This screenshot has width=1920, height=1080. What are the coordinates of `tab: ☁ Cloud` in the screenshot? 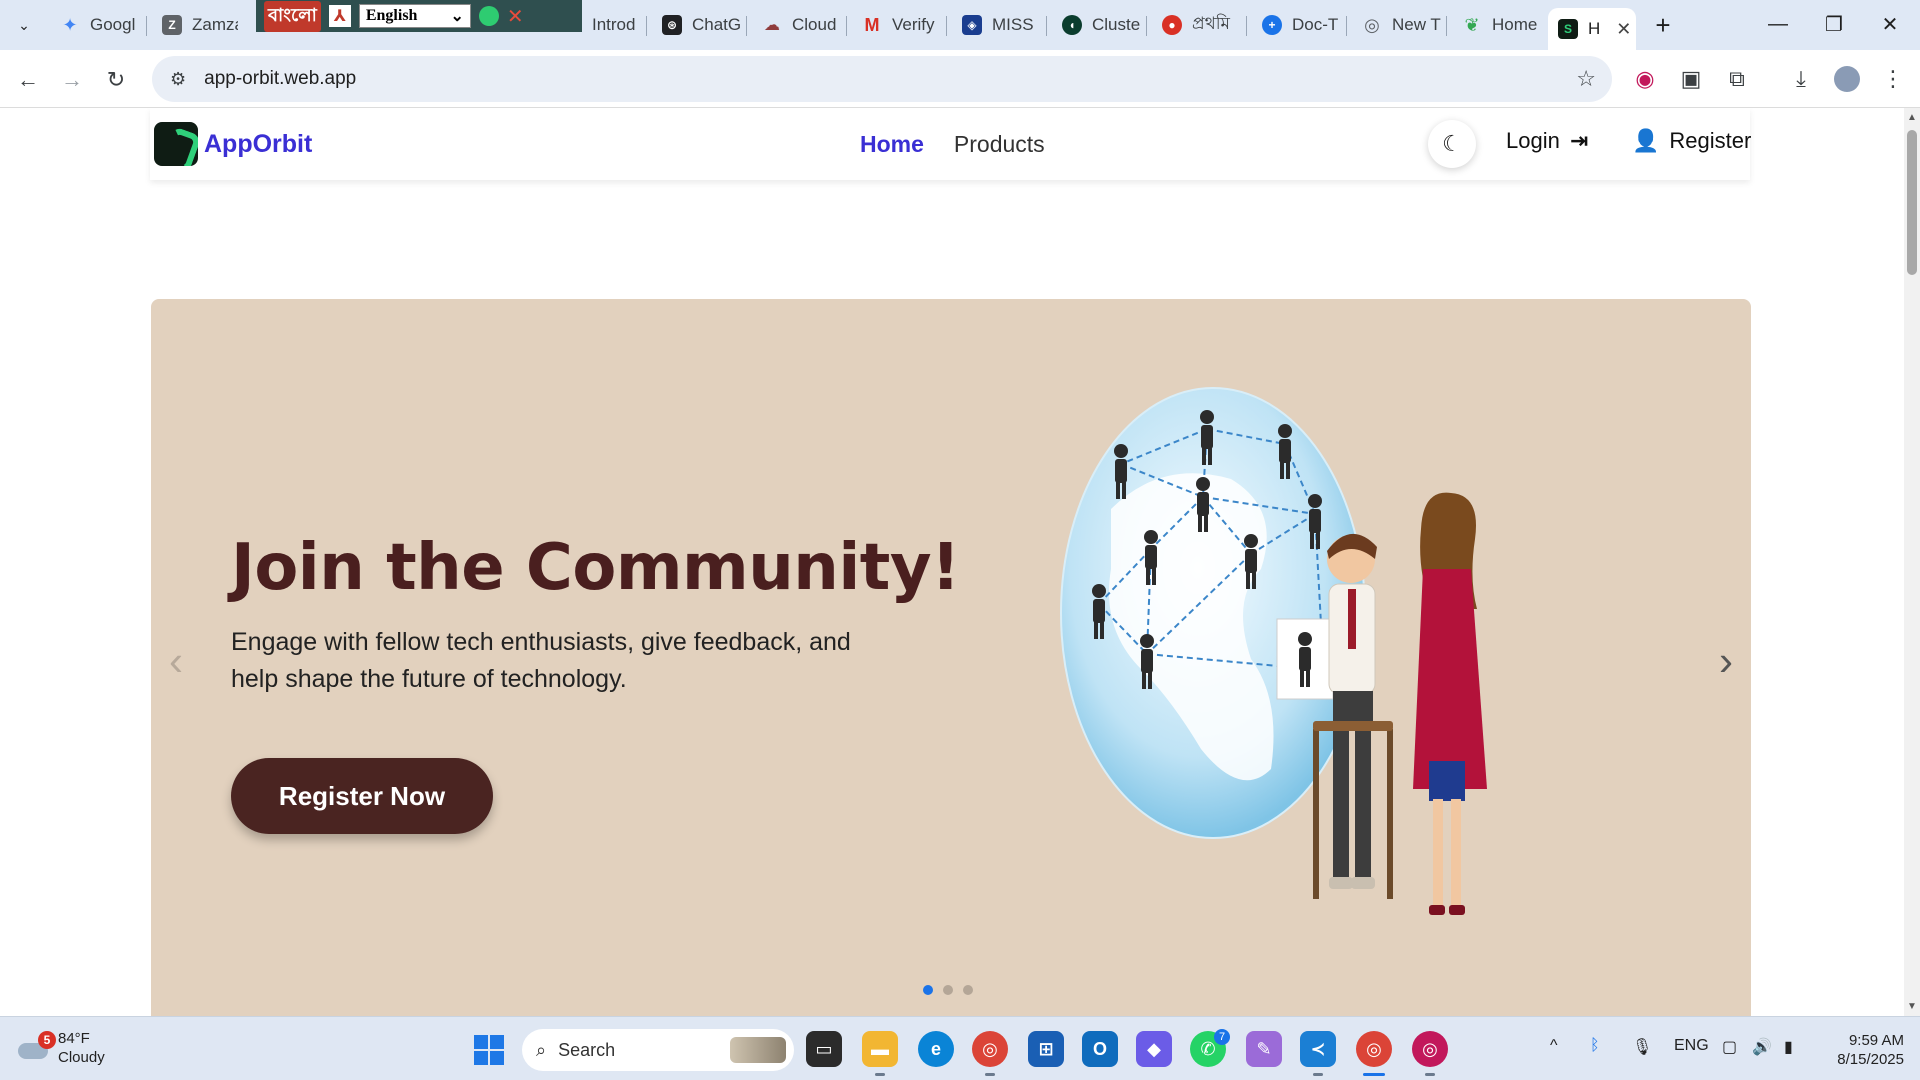 It's located at (798, 25).